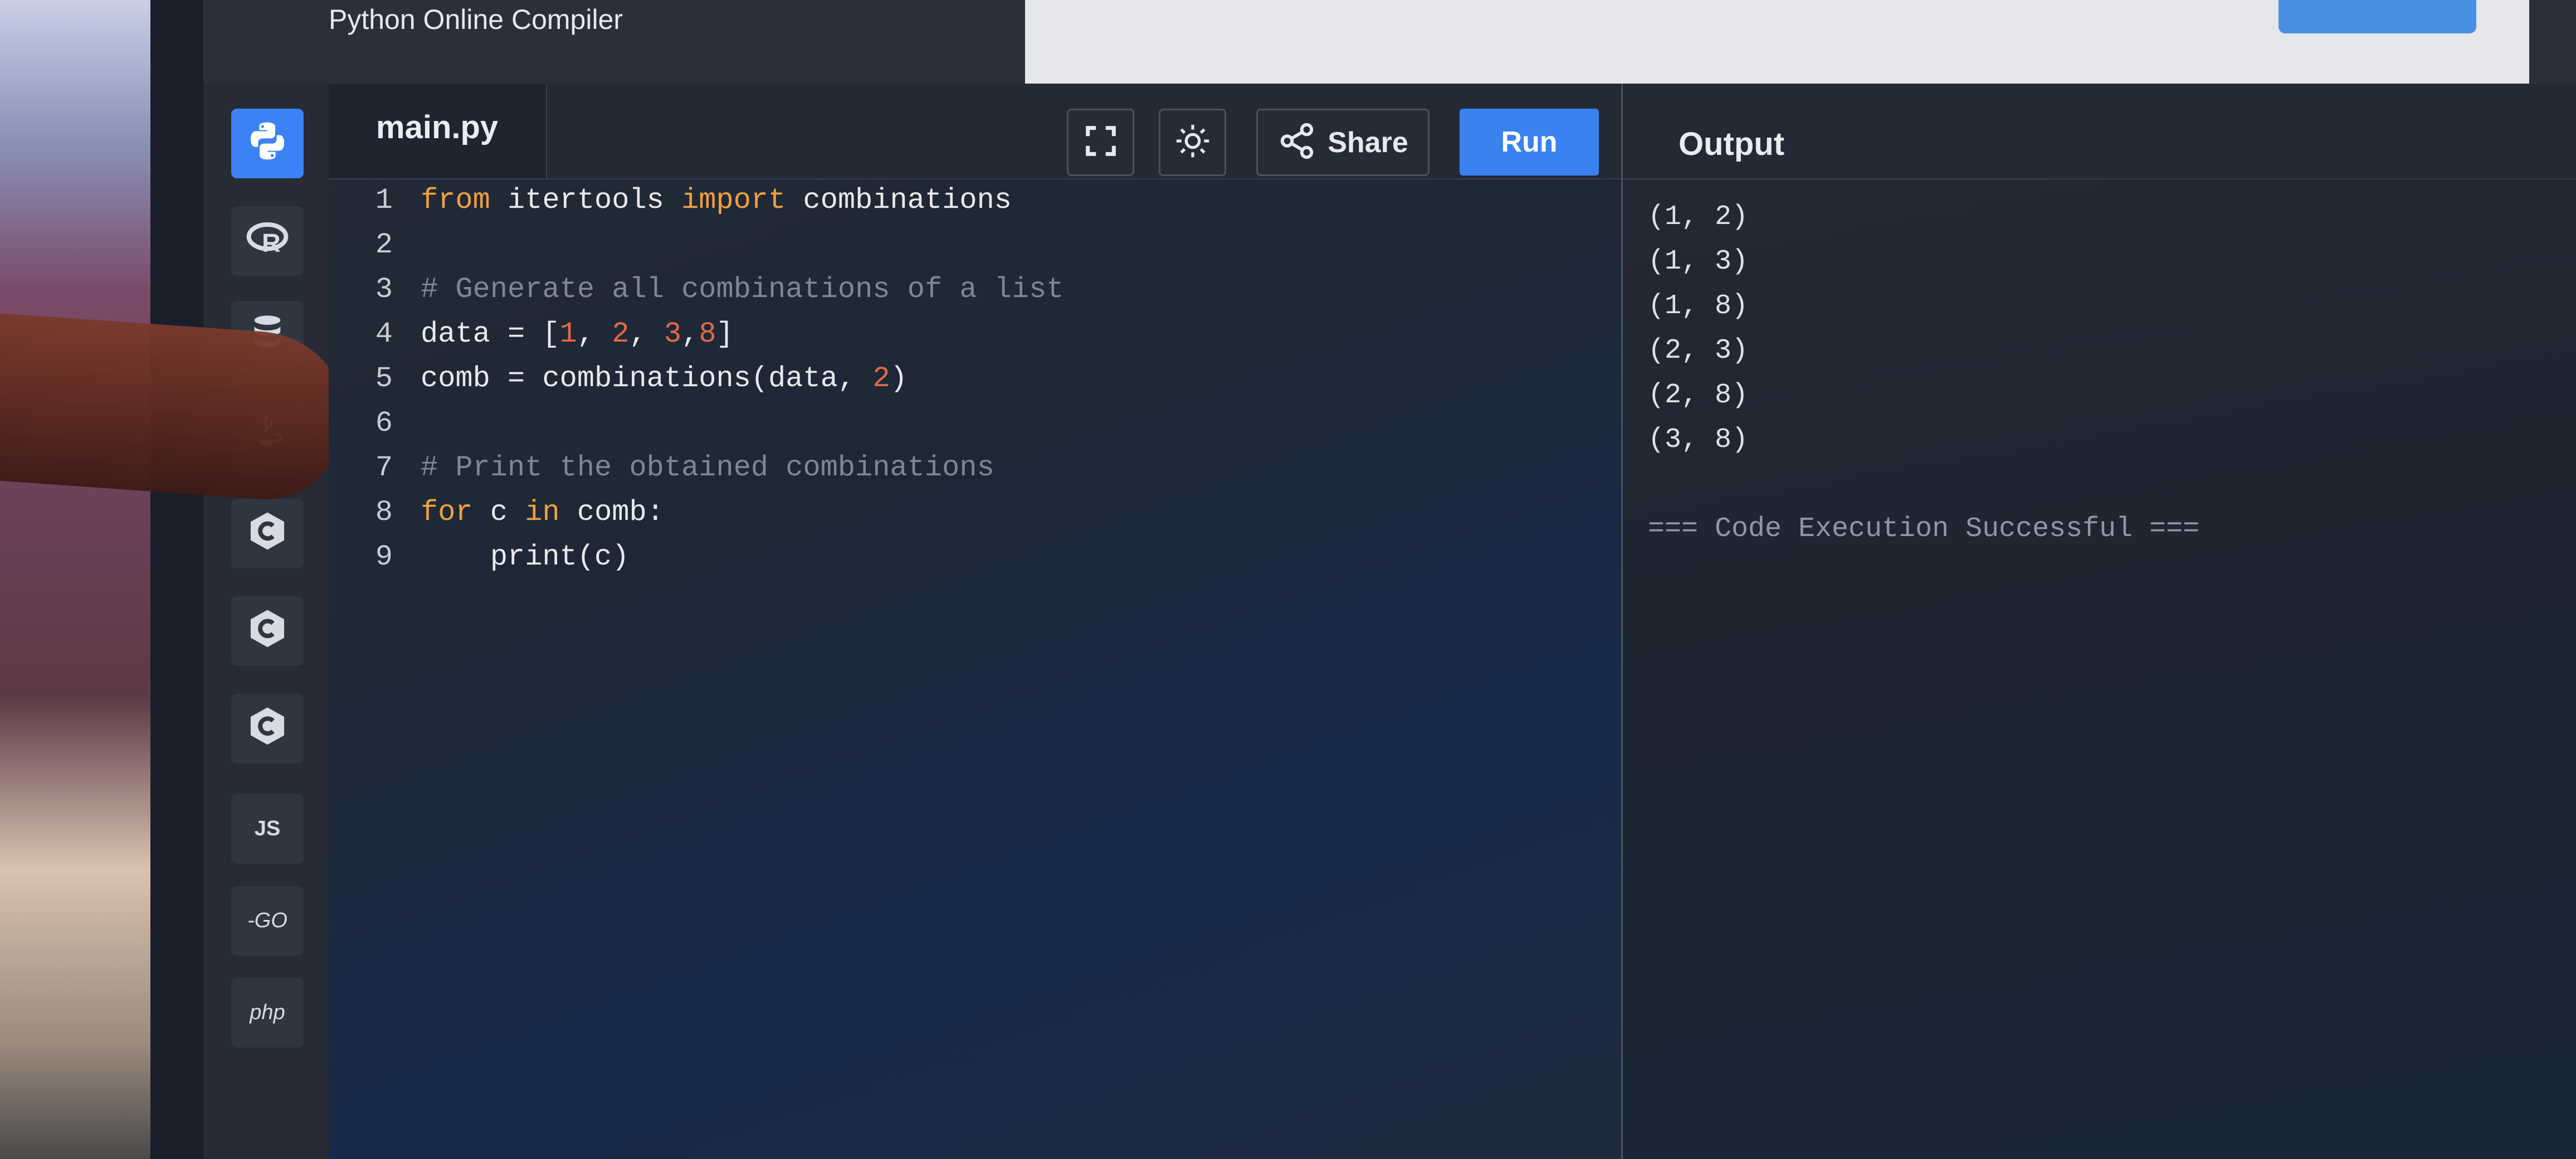  Describe the element at coordinates (384, 556) in the screenshot. I see `line-number: 9` at that location.